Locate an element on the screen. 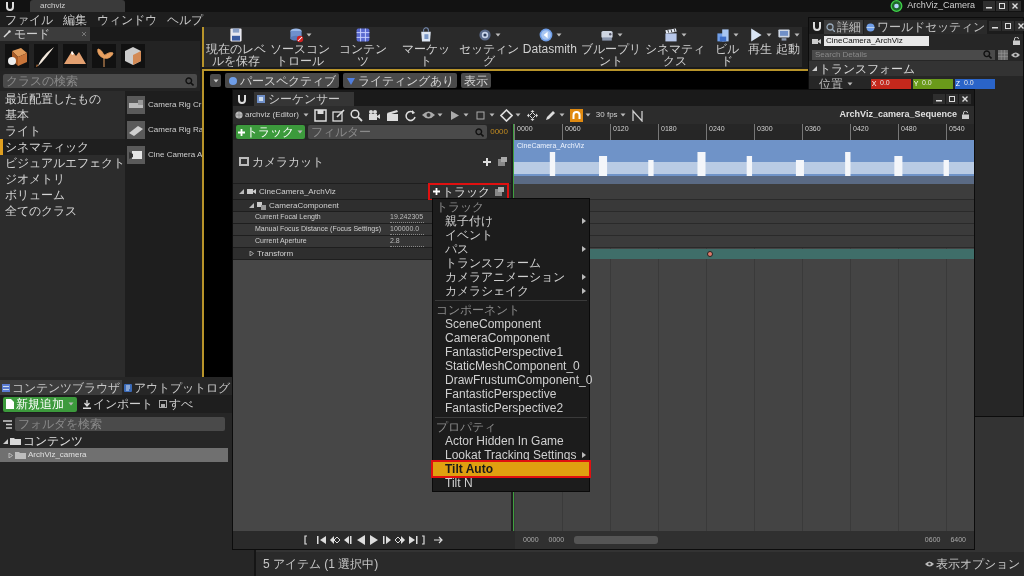  save-all-button: すべ is located at coordinates (176, 404).